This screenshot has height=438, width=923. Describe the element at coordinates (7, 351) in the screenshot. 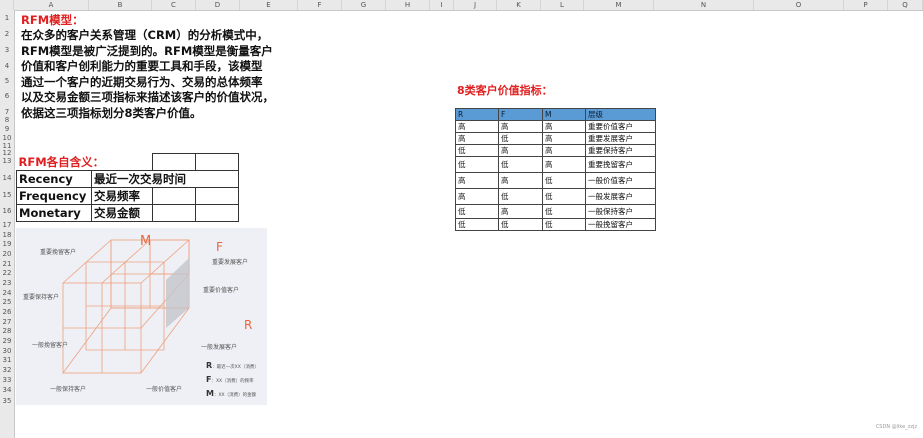

I see `row-header: 30` at that location.